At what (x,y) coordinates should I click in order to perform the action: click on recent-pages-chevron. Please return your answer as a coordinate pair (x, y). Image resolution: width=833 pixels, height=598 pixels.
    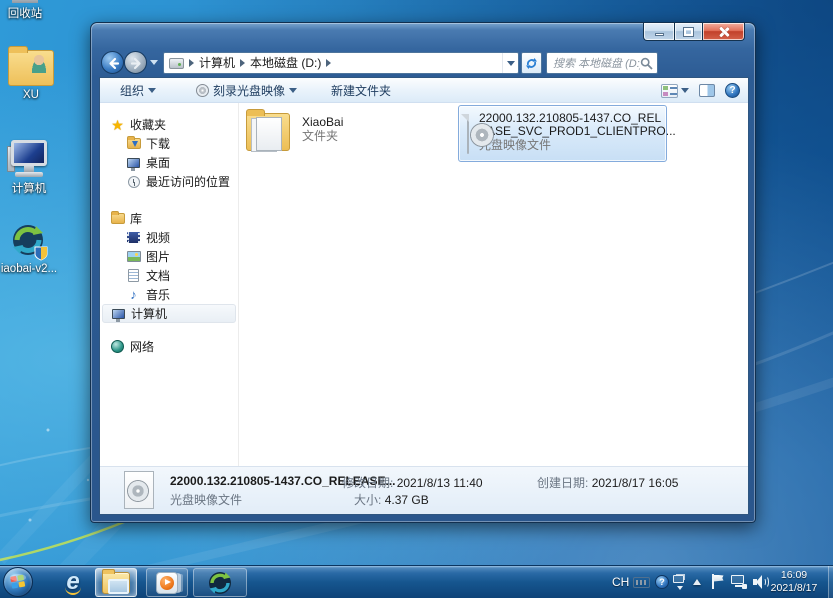
    Looking at the image, I should click on (154, 62).